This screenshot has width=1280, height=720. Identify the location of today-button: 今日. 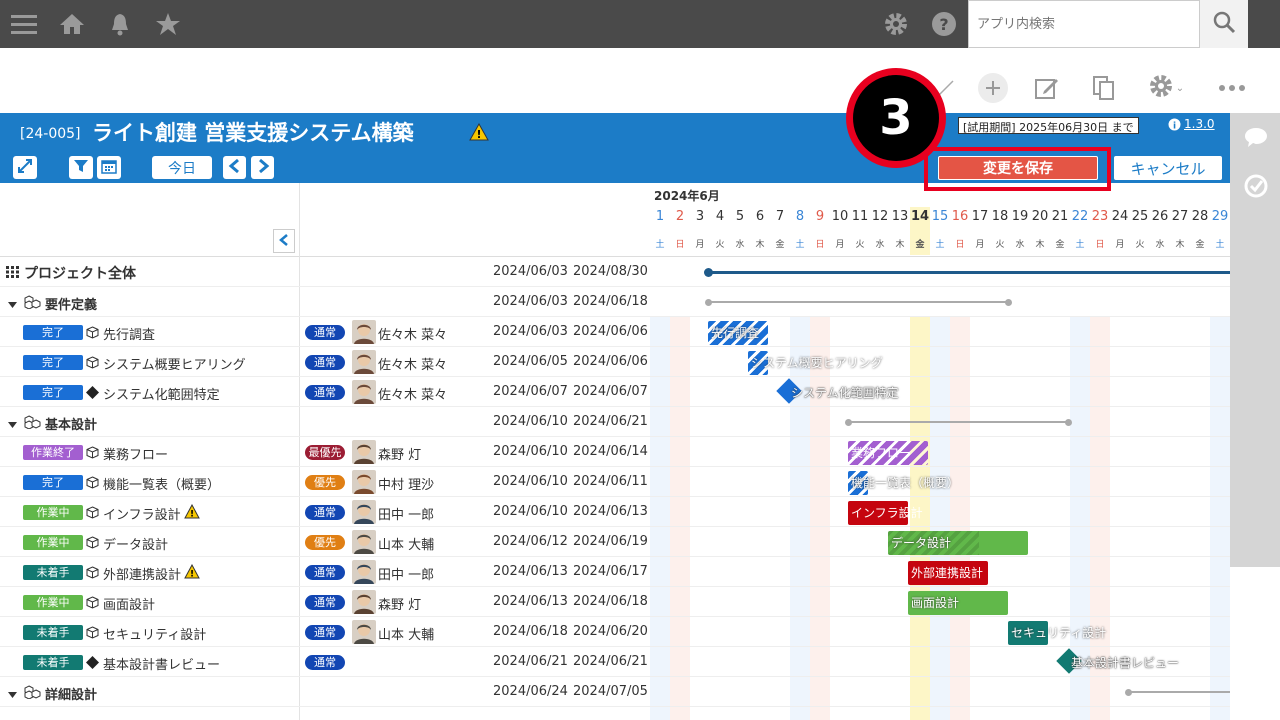
(182, 167).